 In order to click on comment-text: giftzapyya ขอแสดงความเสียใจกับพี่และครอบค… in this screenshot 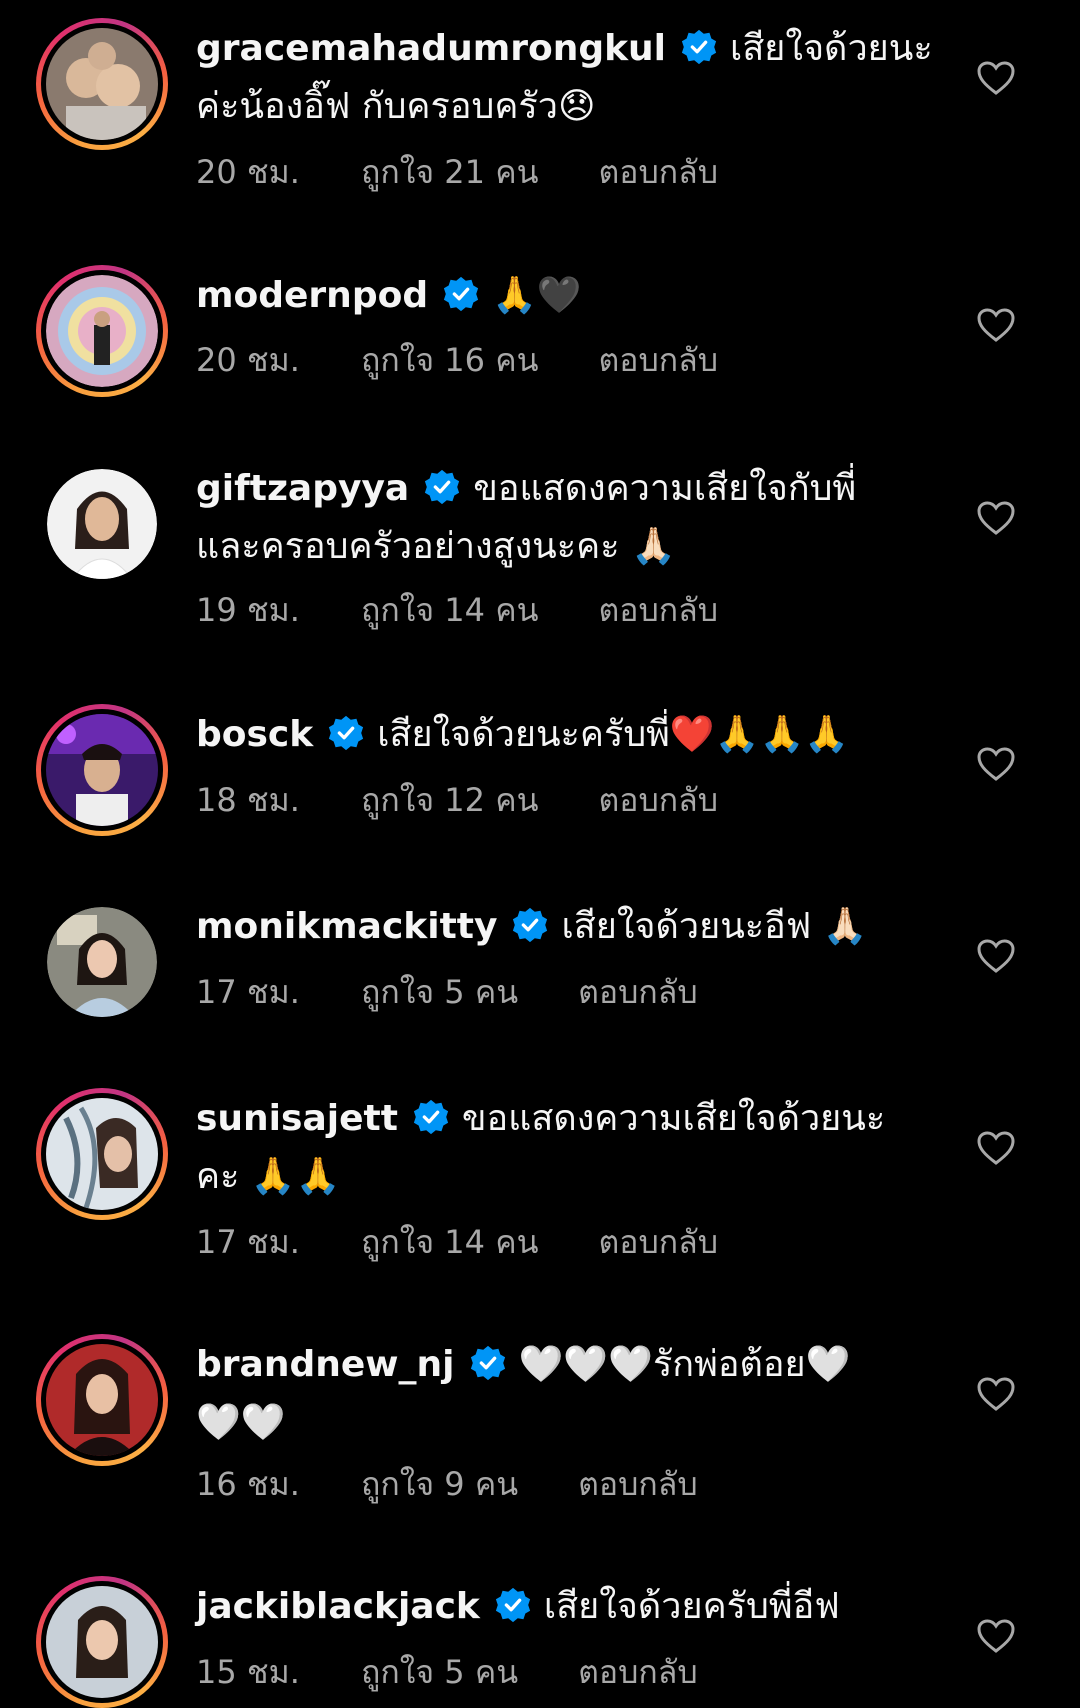, I will do `click(566, 518)`.